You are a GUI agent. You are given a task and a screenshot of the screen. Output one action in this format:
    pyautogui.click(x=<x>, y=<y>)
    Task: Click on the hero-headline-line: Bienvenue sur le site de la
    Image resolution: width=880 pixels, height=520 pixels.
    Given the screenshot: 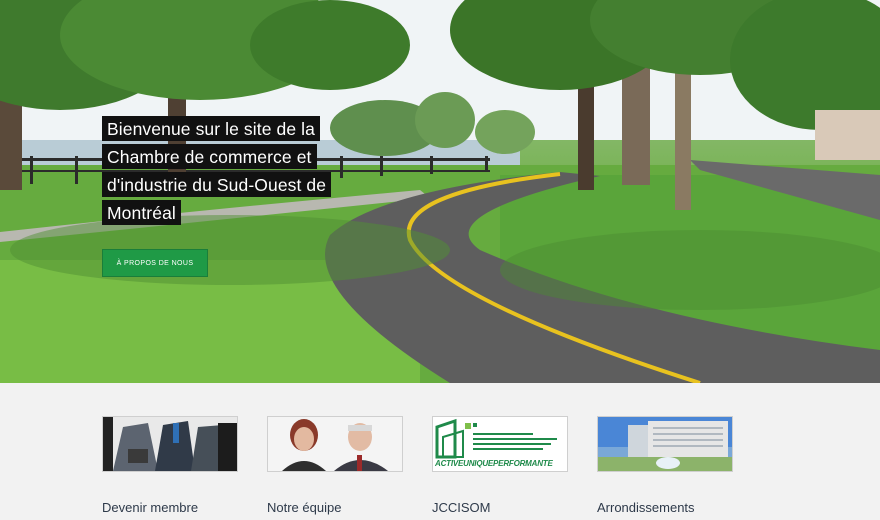 What is the action you would take?
    pyautogui.click(x=211, y=128)
    